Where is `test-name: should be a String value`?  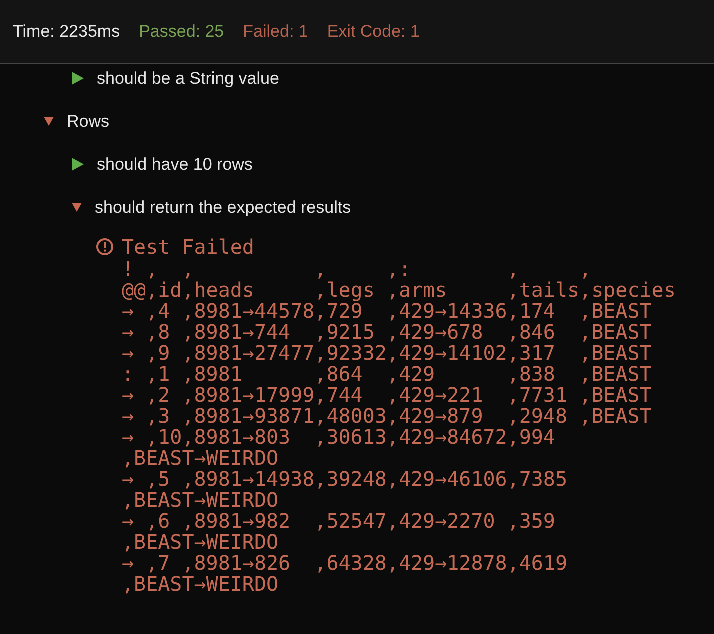
test-name: should be a String value is located at coordinates (188, 78).